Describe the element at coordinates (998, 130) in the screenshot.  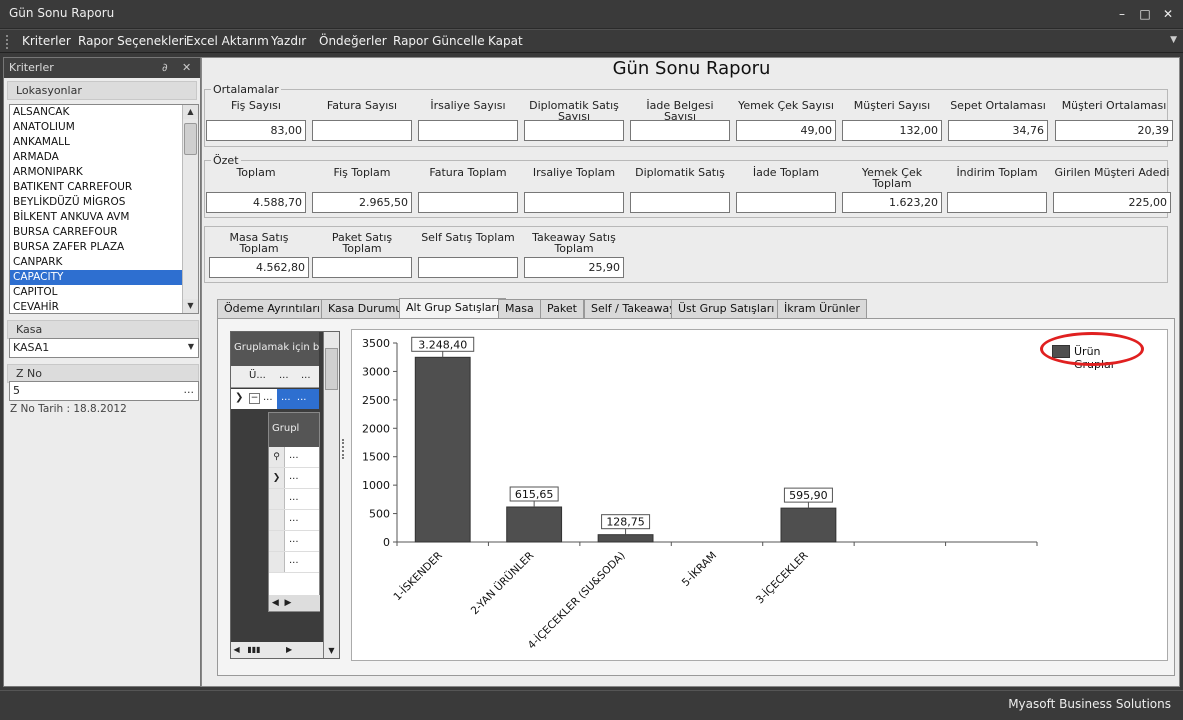
I see `average-field: 34,76` at that location.